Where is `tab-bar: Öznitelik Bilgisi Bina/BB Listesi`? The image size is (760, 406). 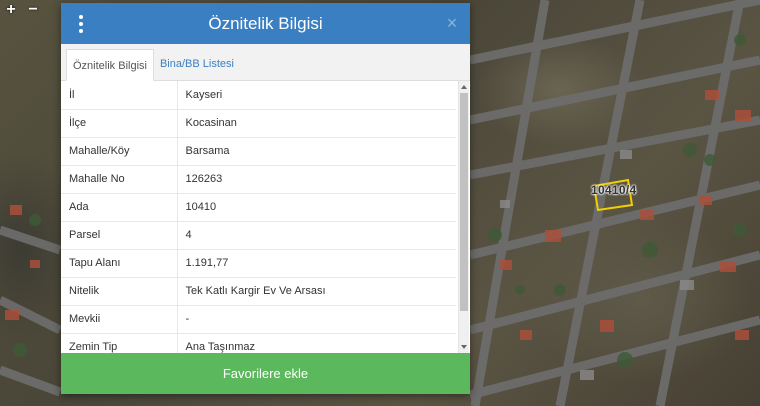 tab-bar: Öznitelik Bilgisi Bina/BB Listesi is located at coordinates (265, 62).